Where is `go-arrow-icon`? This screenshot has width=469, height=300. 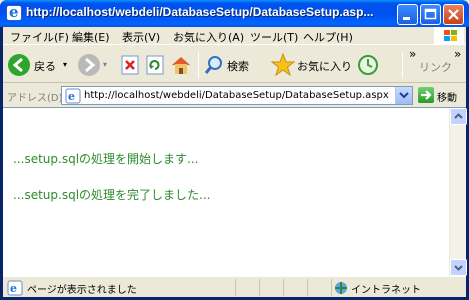 go-arrow-icon is located at coordinates (426, 95).